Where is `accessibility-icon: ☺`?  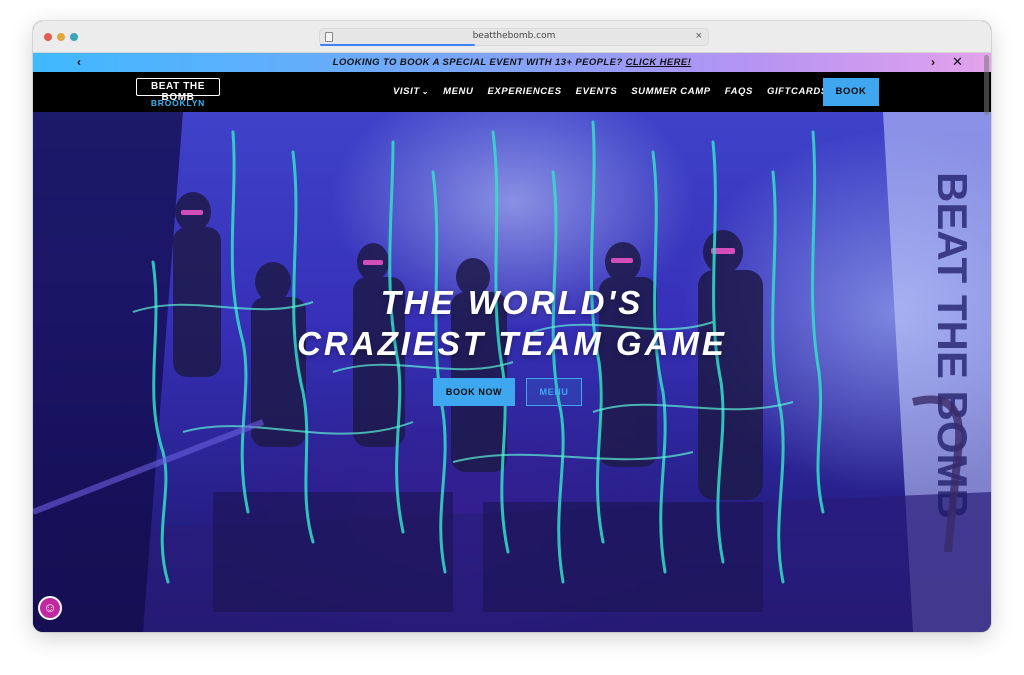 accessibility-icon: ☺ is located at coordinates (50, 608).